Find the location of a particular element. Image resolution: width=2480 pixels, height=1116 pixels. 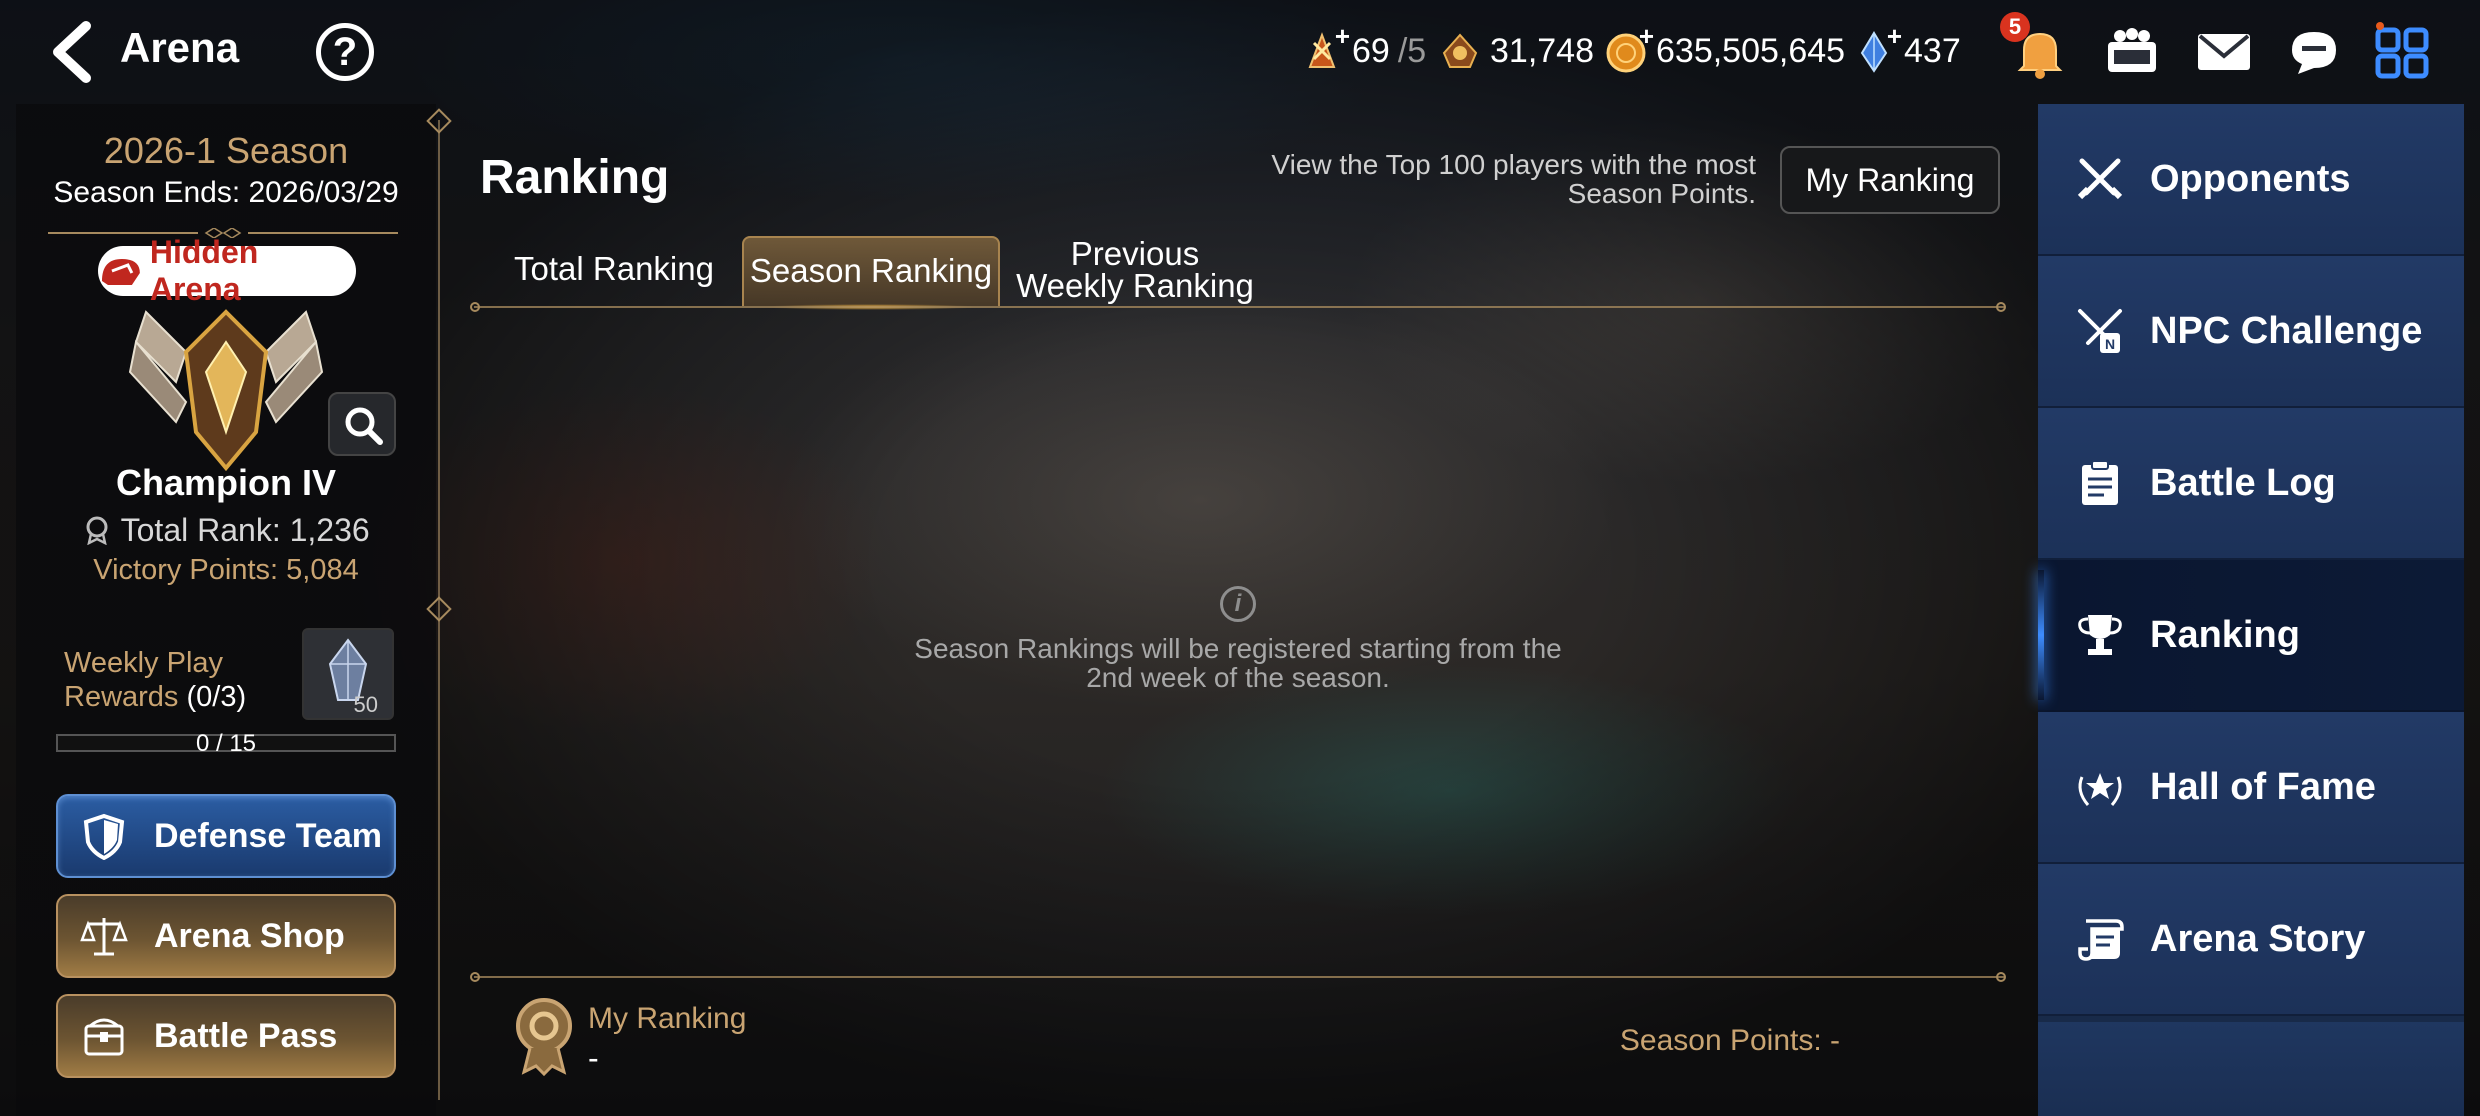

weekly-count: (0/3) is located at coordinates (216, 697).